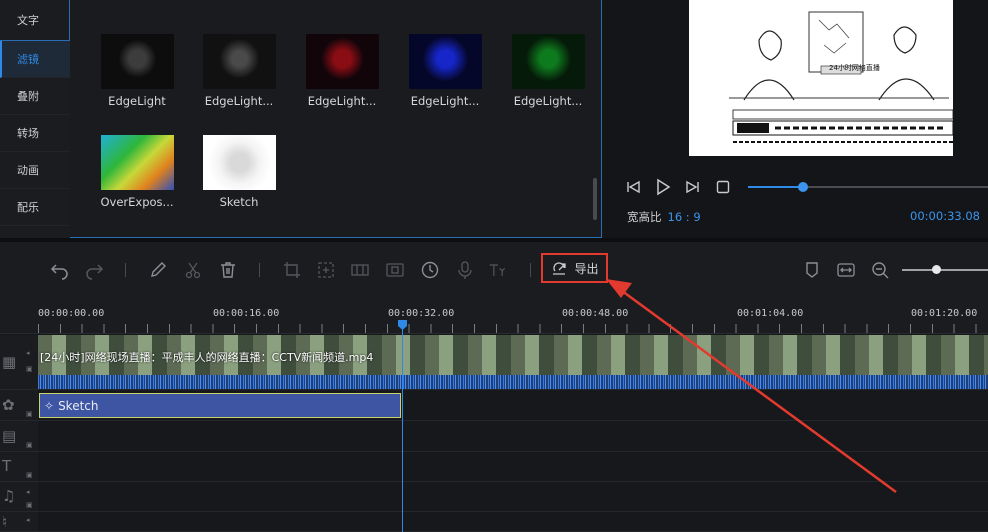 This screenshot has width=988, height=532. I want to click on category-sidebar: 文字 滤镜 叠附 转场 动画 配乐, so click(35, 119).